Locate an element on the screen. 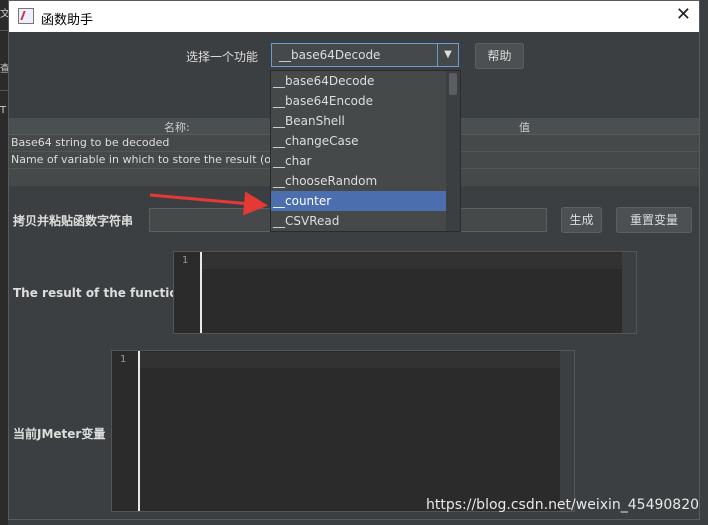 This screenshot has height=525, width=708. red-arrow-icon is located at coordinates (208, 203).